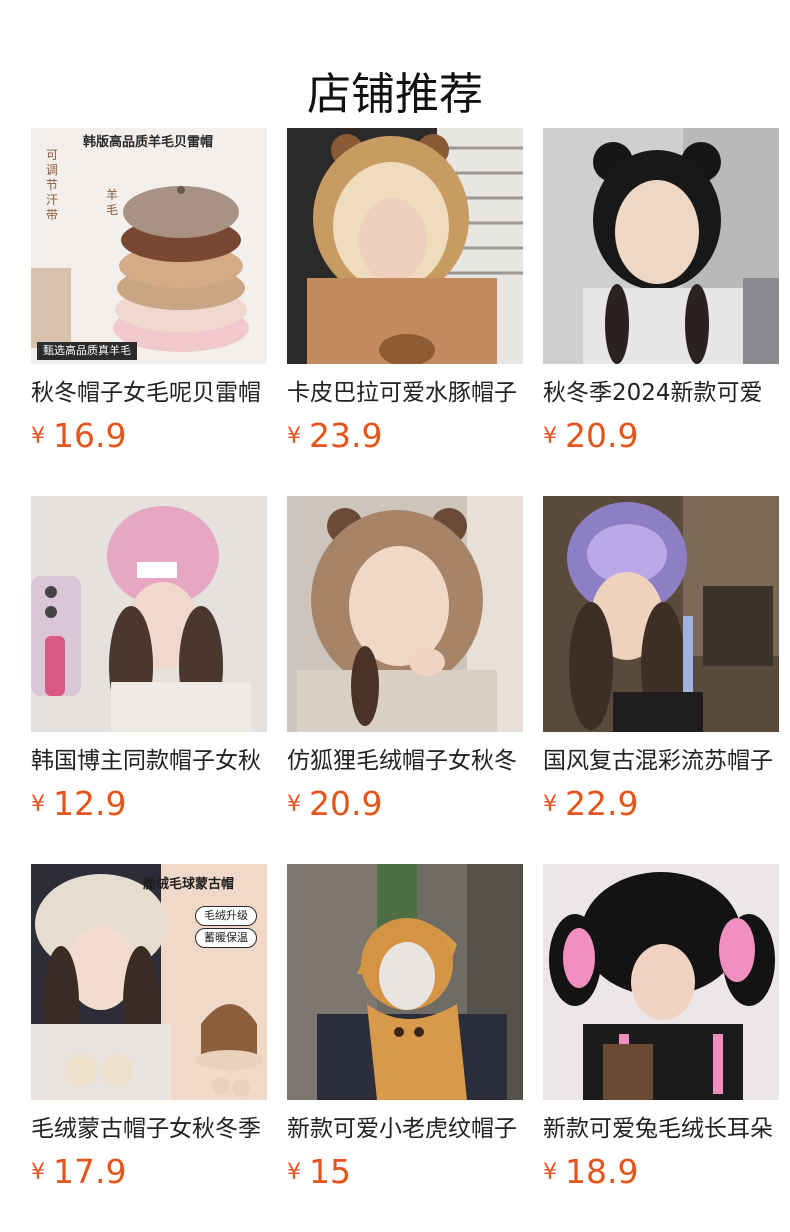 The height and width of the screenshot is (1232, 790). What do you see at coordinates (149, 762) in the screenshot?
I see `product-name: 韩国博主同款帽子女秋` at bounding box center [149, 762].